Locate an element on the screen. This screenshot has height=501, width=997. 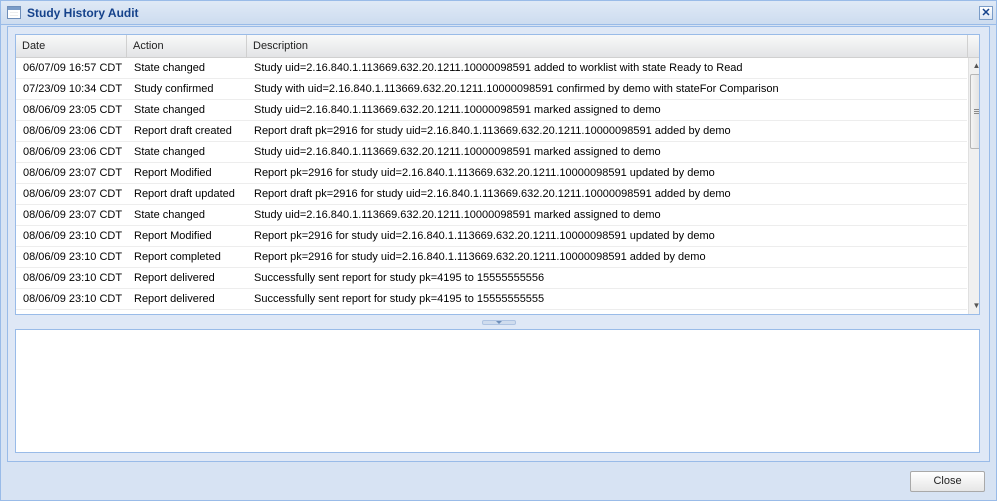
cell-date: 08/06/09 23:05 CDT is located at coordinates (73, 110).